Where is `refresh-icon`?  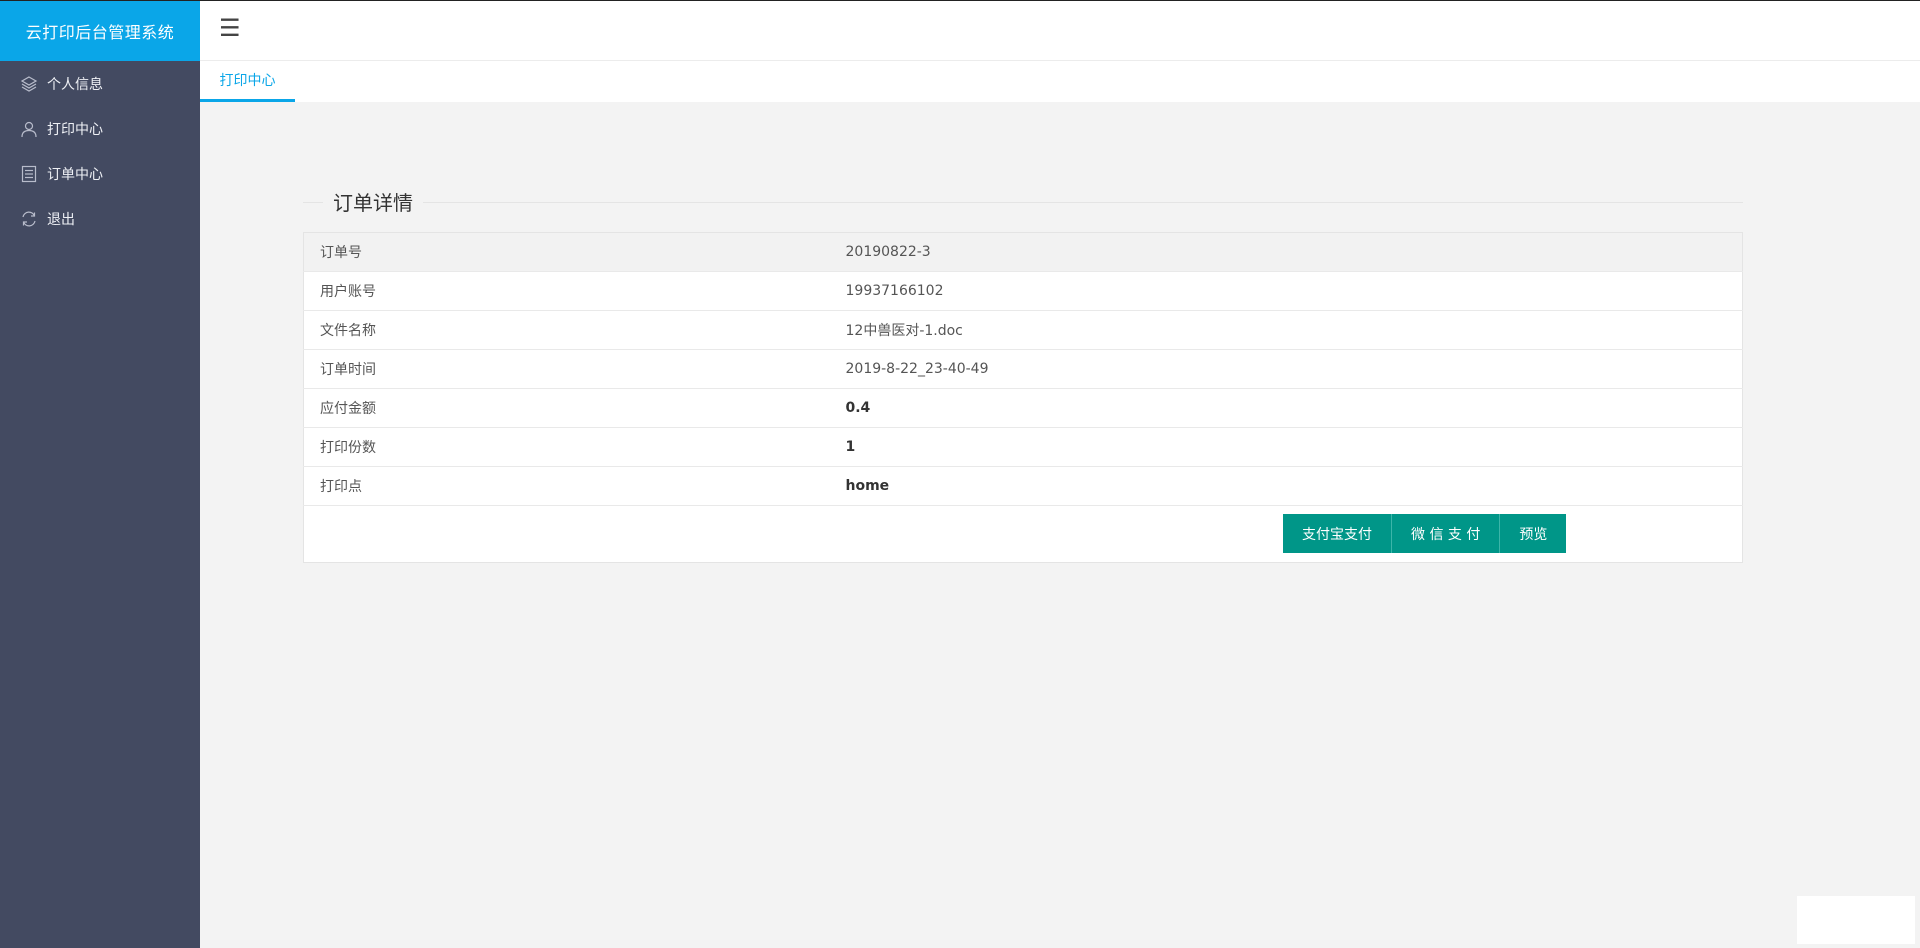
refresh-icon is located at coordinates (29, 219).